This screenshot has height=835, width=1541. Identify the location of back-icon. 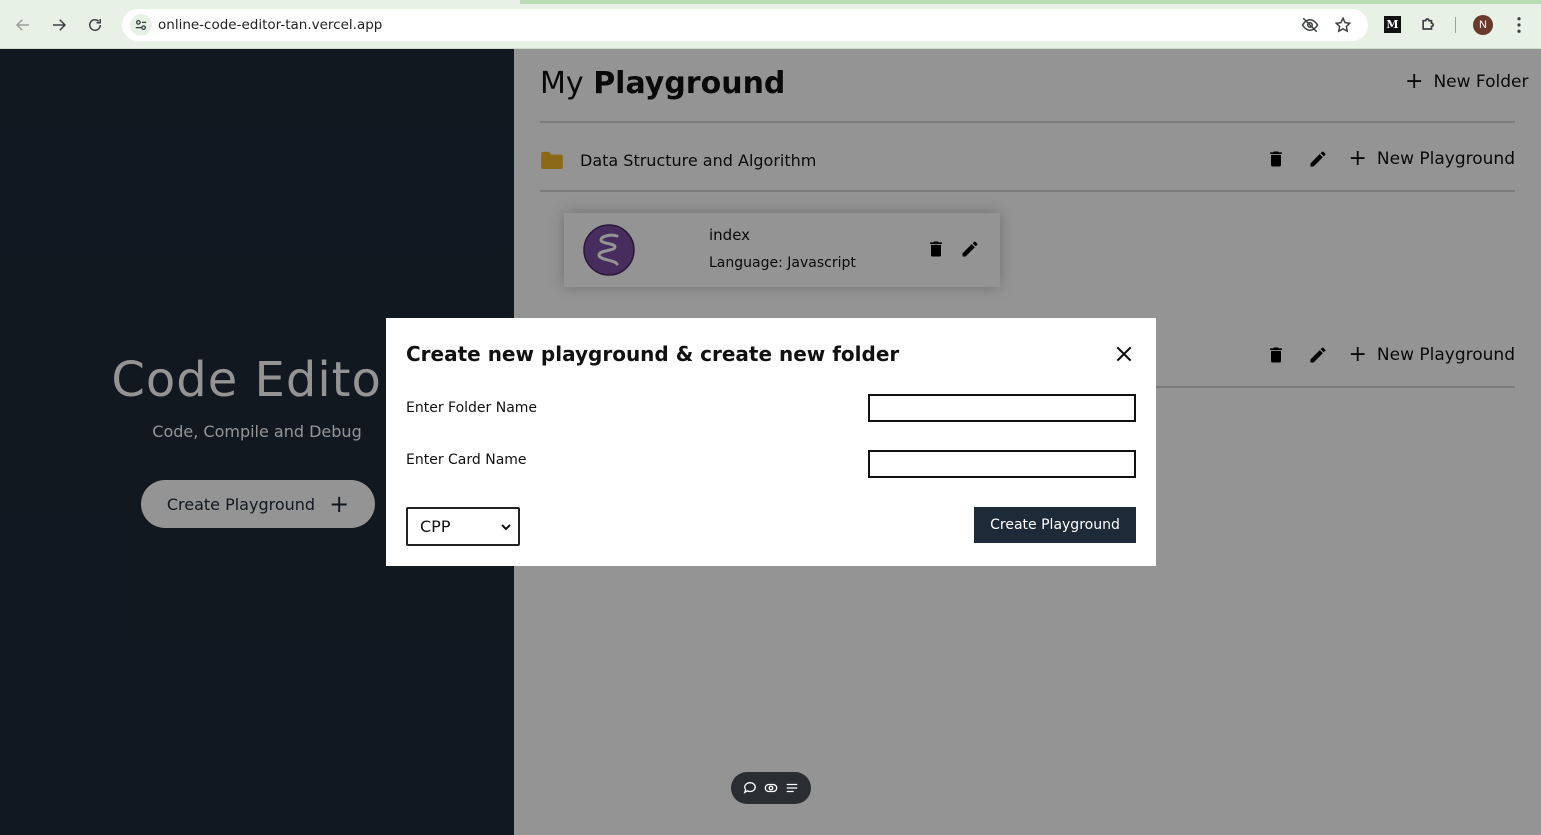
(23, 25).